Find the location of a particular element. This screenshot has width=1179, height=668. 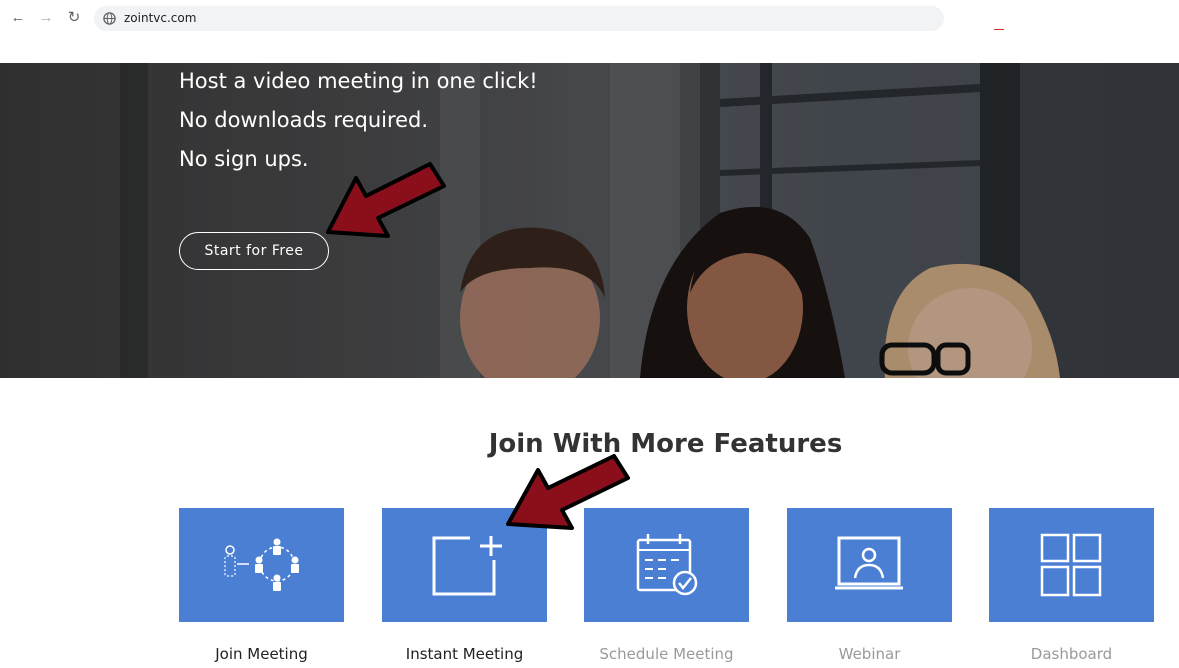

schedule-meeting-tile is located at coordinates (666, 565).